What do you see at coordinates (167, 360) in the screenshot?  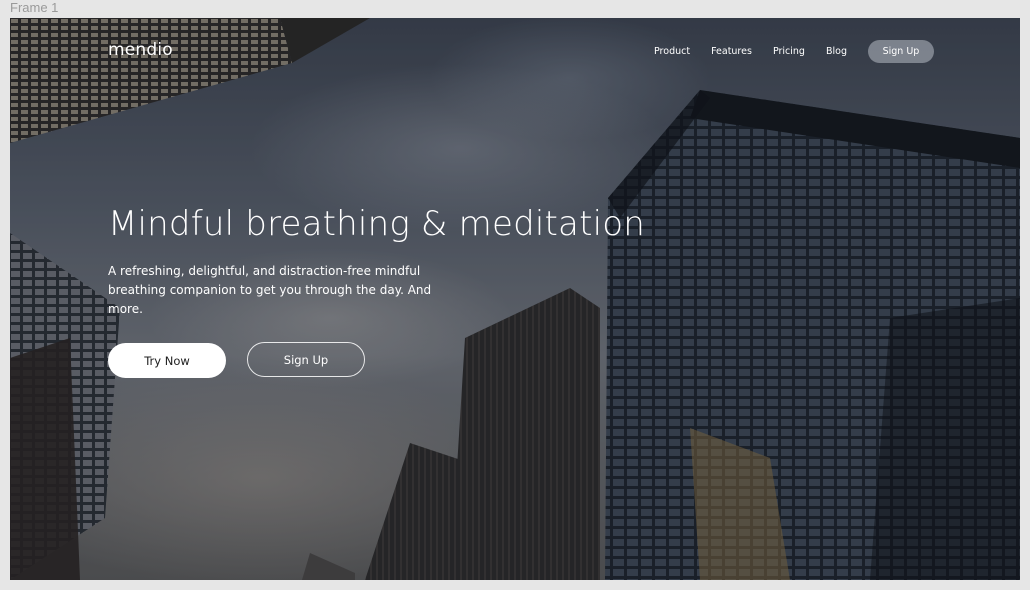 I see `try-now-button: Try Now` at bounding box center [167, 360].